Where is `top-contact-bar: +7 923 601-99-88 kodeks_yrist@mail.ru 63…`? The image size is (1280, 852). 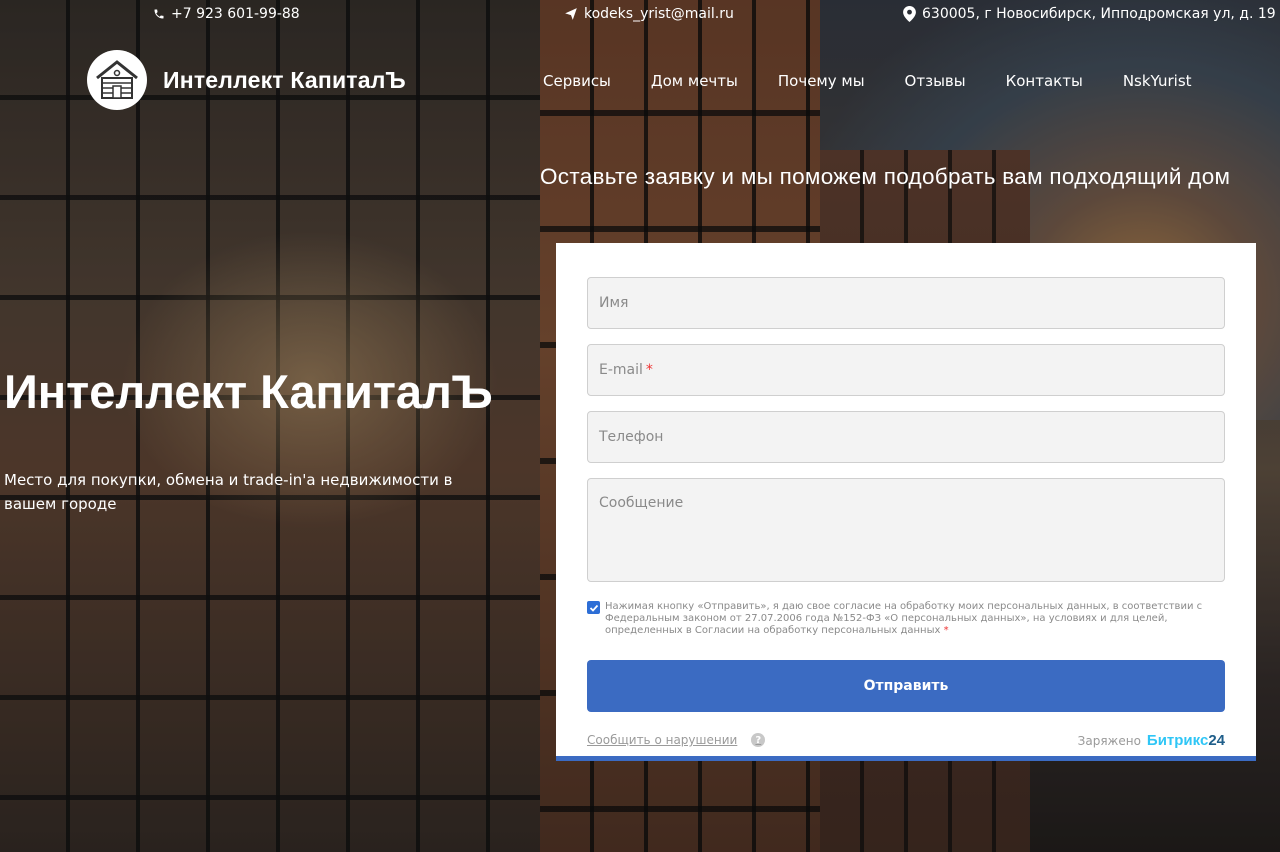 top-contact-bar: +7 923 601-99-88 kodeks_yrist@mail.ru 63… is located at coordinates (640, 16).